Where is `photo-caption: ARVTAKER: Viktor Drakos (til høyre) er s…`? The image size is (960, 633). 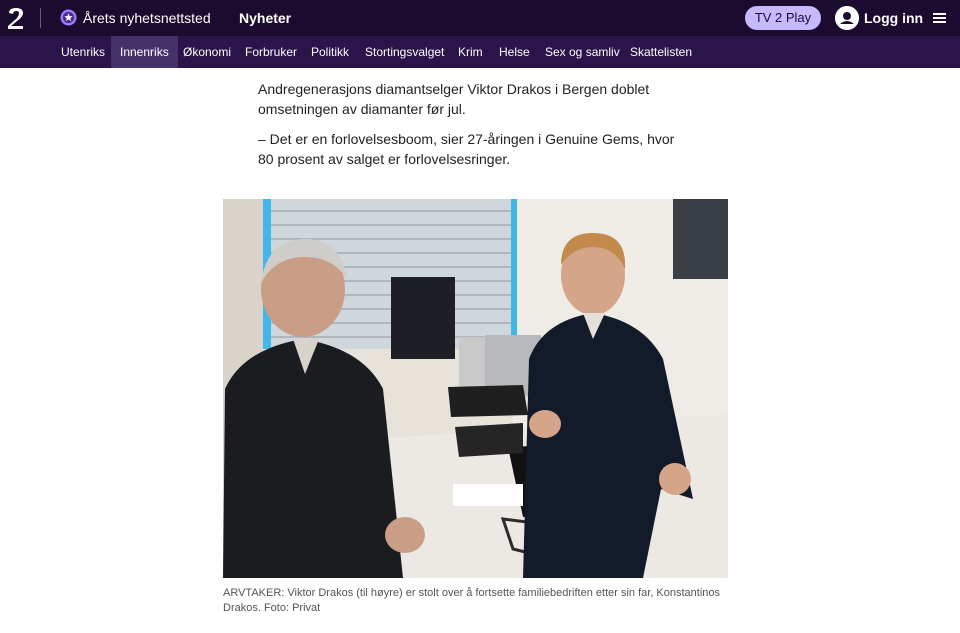 photo-caption: ARVTAKER: Viktor Drakos (til høyre) er s… is located at coordinates (472, 600).